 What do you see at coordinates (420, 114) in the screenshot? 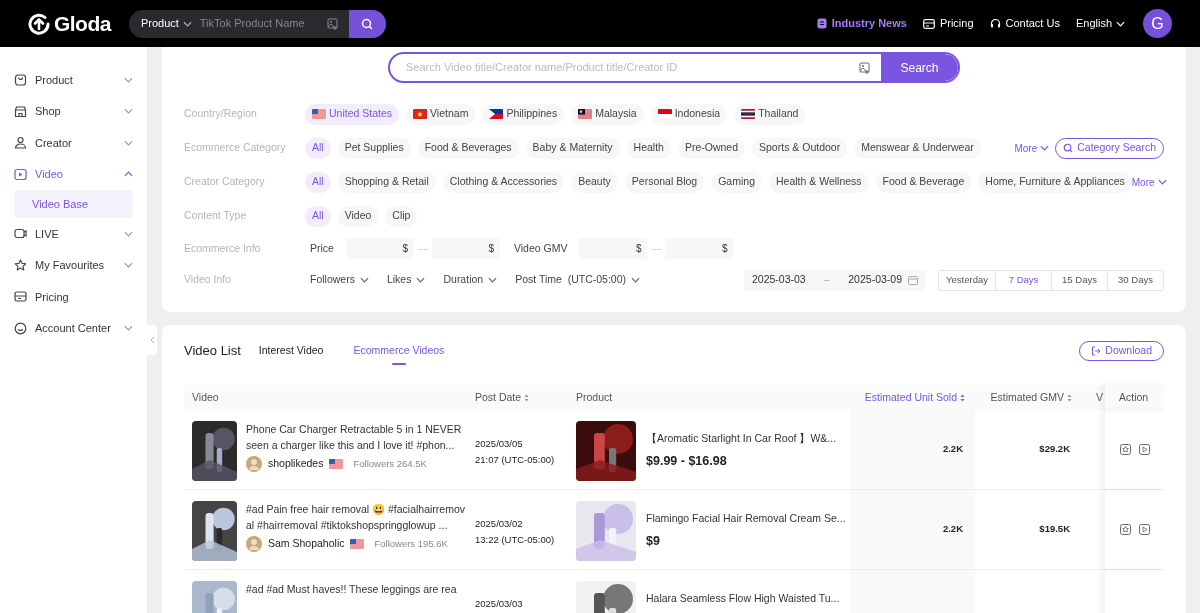
I see `flag-icon` at bounding box center [420, 114].